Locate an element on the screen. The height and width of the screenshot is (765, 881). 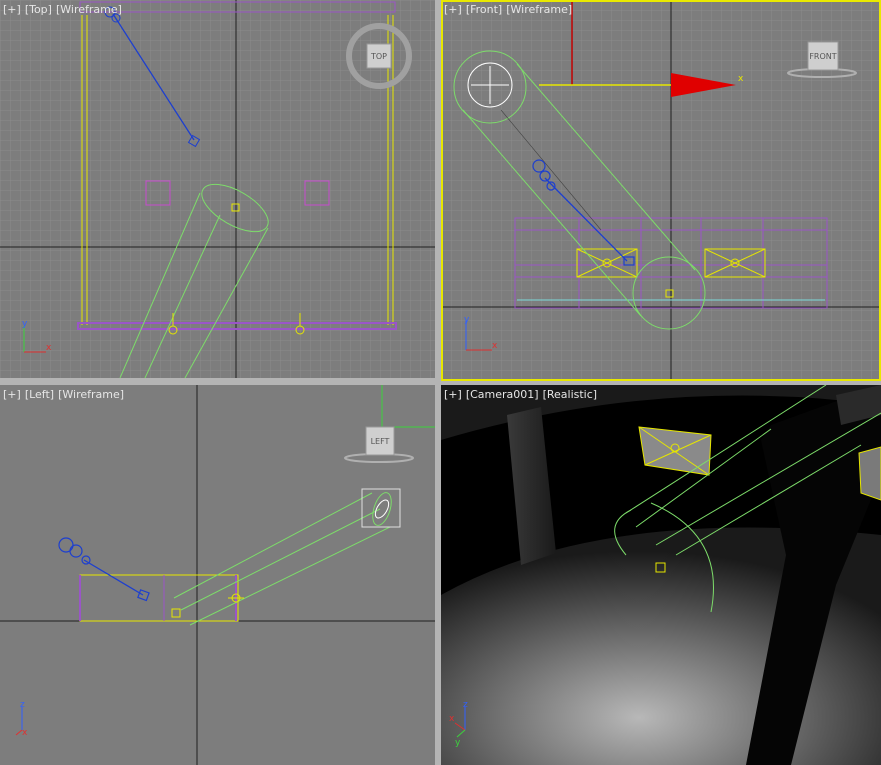
svg-text: LEFT is located at coordinates (380, 441).